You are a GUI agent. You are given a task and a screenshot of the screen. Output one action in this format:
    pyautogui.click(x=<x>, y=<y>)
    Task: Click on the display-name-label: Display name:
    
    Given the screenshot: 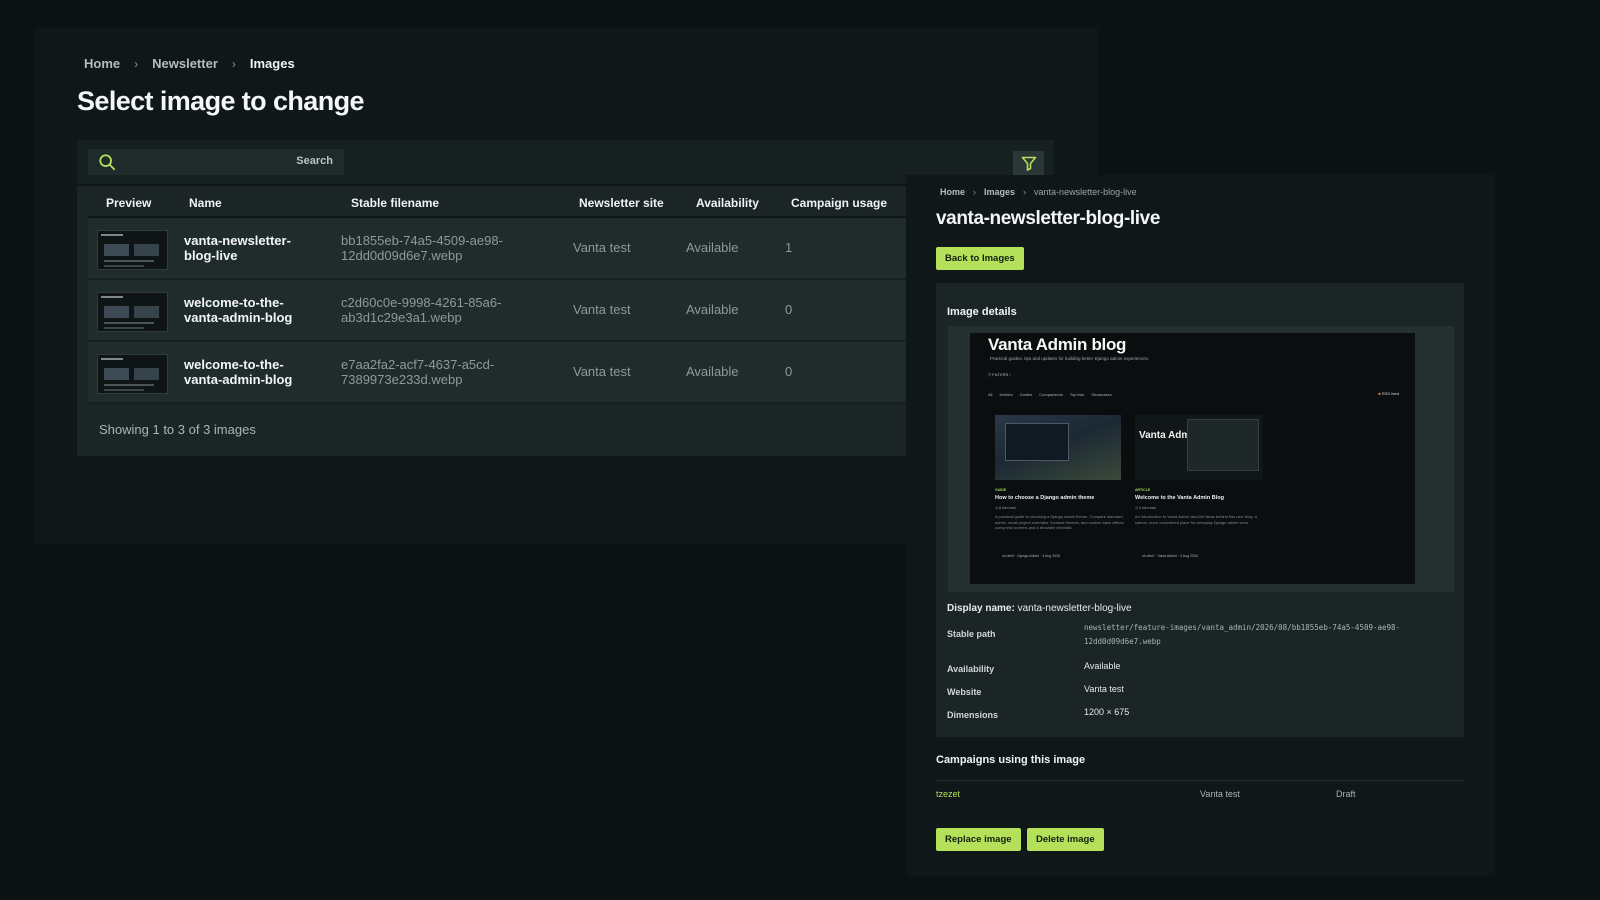 What is the action you would take?
    pyautogui.click(x=981, y=608)
    